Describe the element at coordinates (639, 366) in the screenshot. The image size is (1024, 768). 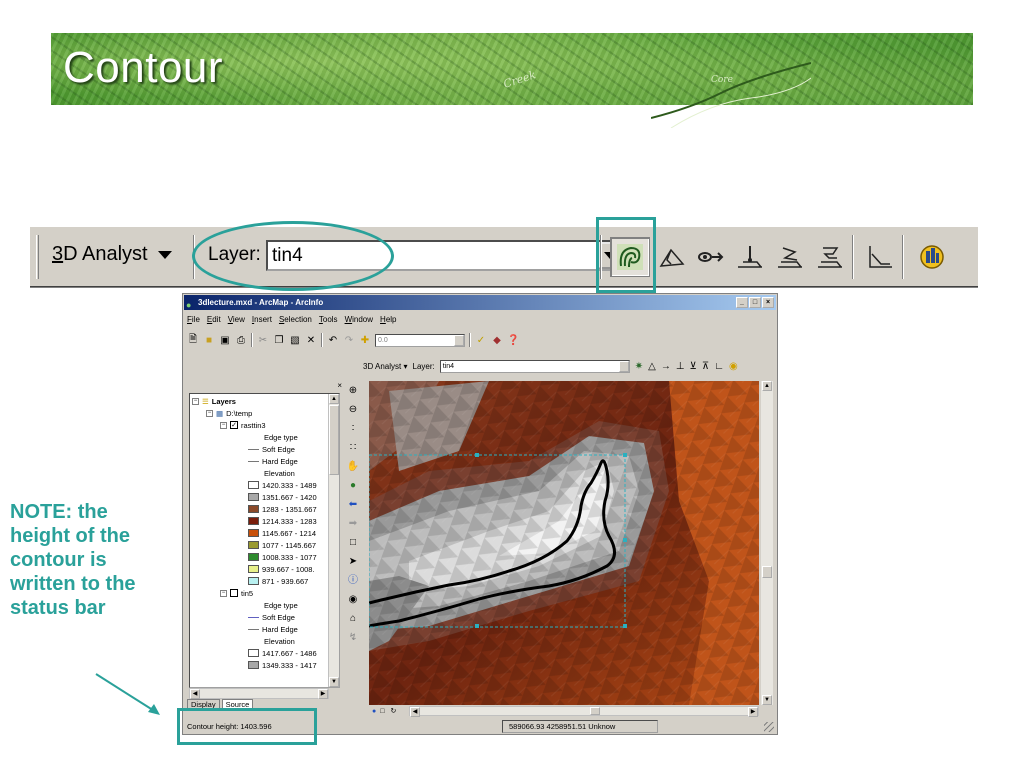
I see `contour-icon: ✷` at that location.